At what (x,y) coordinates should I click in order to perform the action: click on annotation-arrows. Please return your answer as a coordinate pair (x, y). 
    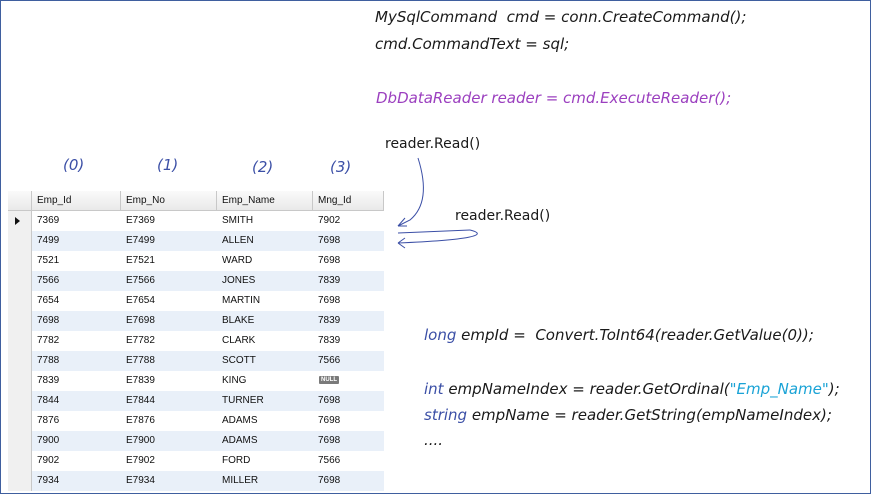
    Looking at the image, I should click on (437, 203).